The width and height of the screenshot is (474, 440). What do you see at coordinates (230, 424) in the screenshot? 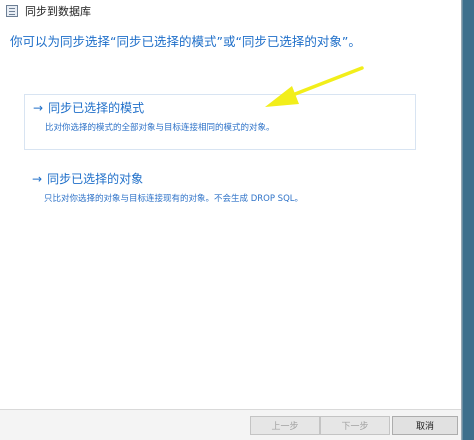
I see `button-bar: 上一步 下一步 取消` at bounding box center [230, 424].